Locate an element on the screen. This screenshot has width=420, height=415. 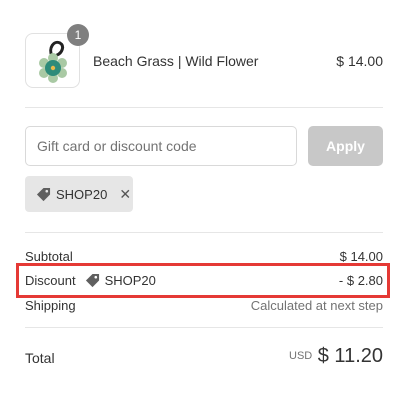
subtotal-label: Subtotal is located at coordinates (49, 256).